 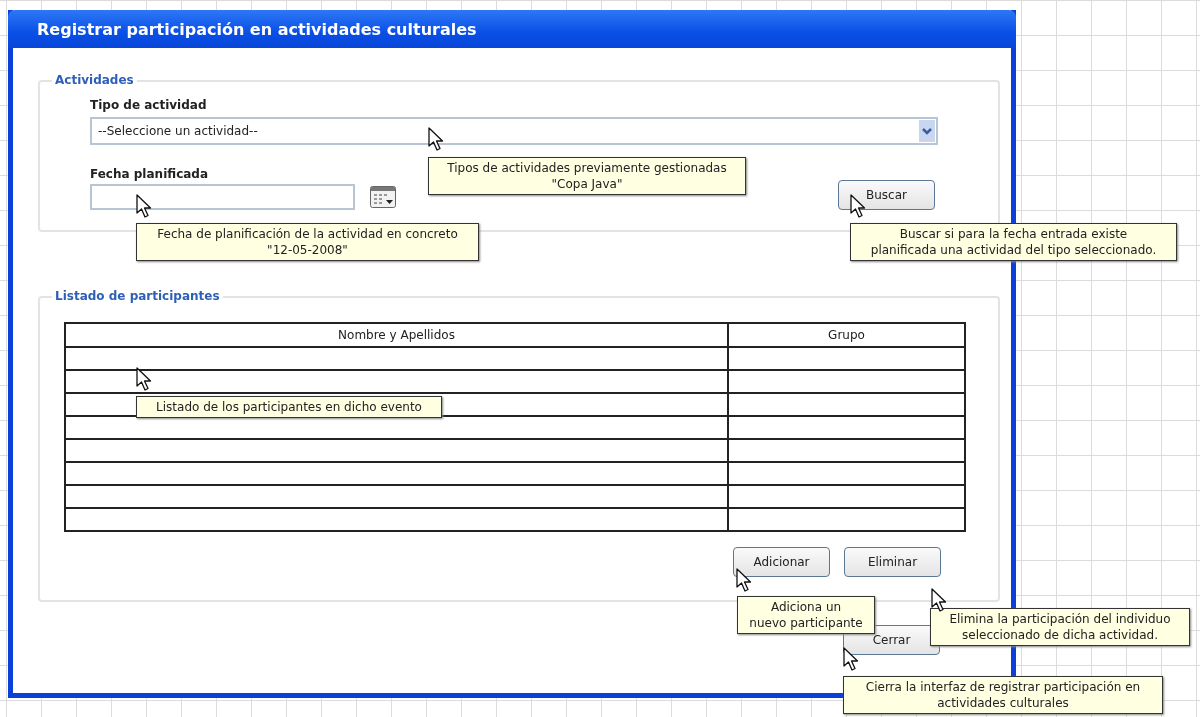 I want to click on annotation-note: Elimina la participación del individuo seleccionado de dicha actividad., so click(x=1060, y=627).